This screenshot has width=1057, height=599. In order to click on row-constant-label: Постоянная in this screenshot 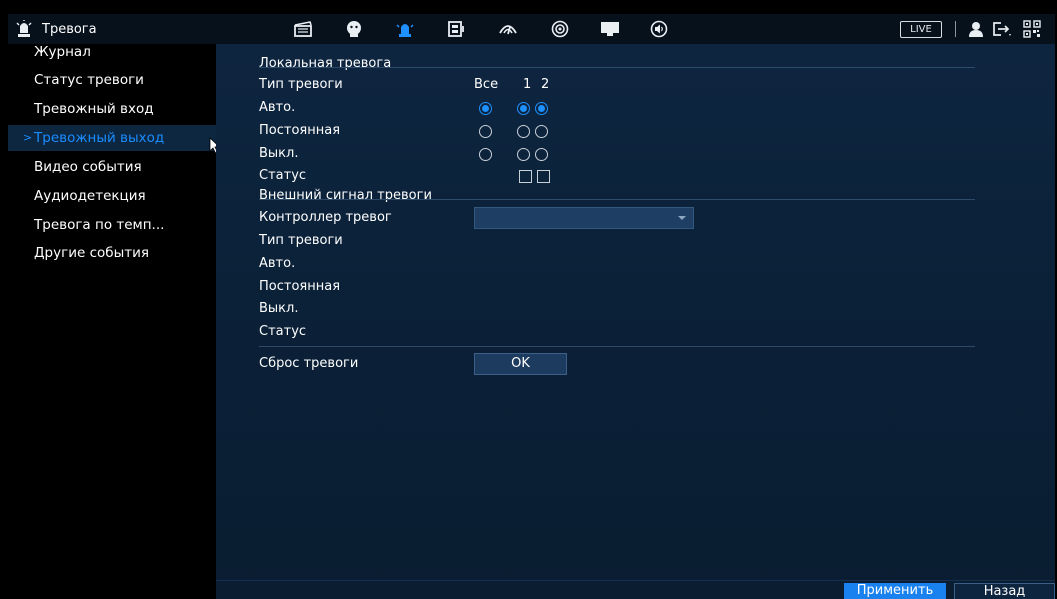, I will do `click(300, 130)`.